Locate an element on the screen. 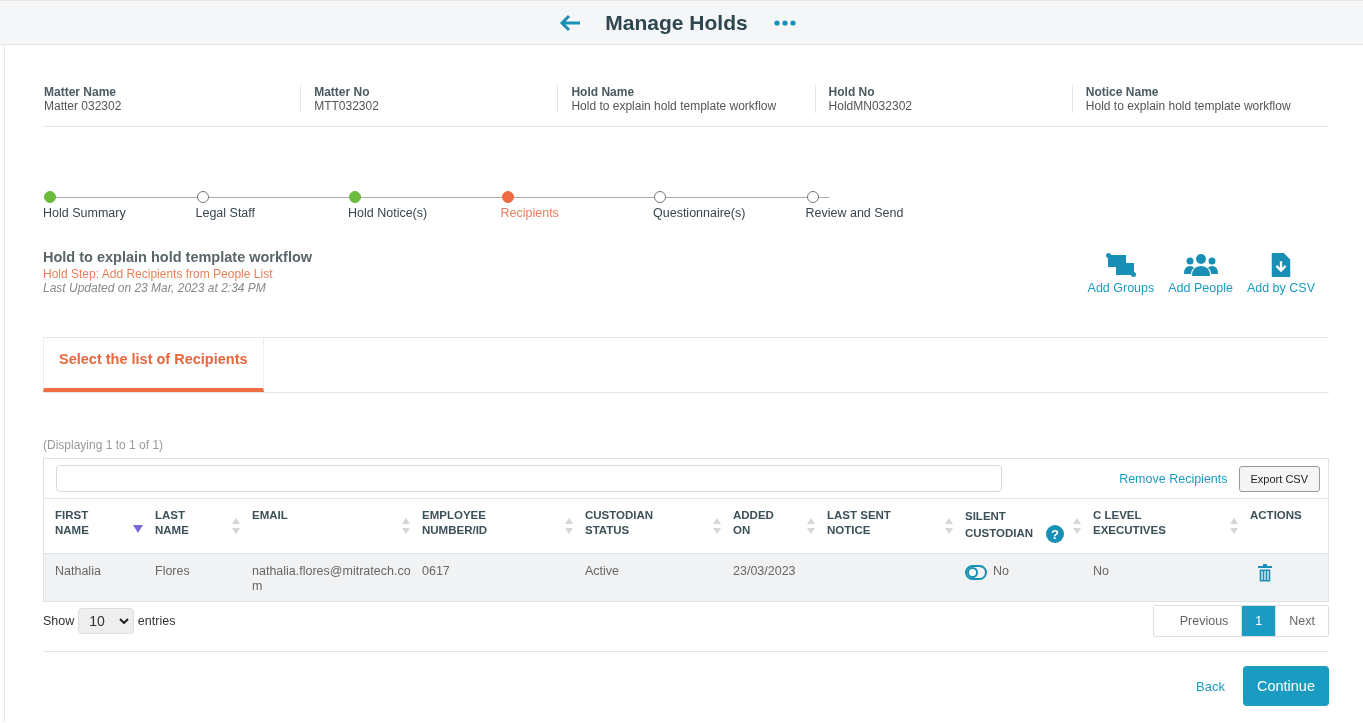 The width and height of the screenshot is (1363, 723). column-label: ACTIONS is located at coordinates (1276, 515).